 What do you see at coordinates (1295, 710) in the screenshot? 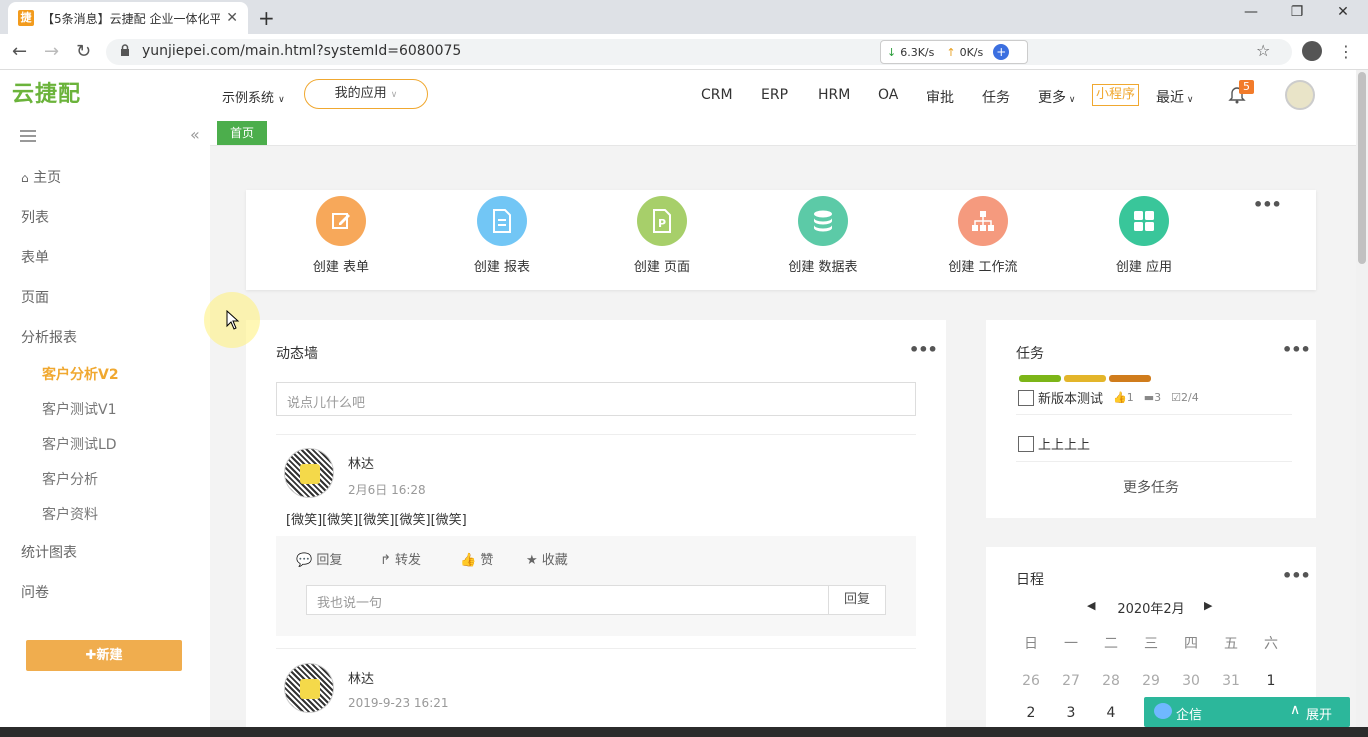
I see `chevron-up-icon: ∧` at bounding box center [1295, 710].